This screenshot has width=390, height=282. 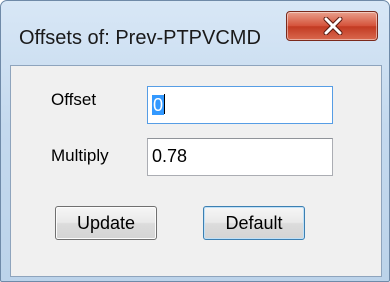 What do you see at coordinates (170, 156) in the screenshot?
I see `multiply-value: 0.78` at bounding box center [170, 156].